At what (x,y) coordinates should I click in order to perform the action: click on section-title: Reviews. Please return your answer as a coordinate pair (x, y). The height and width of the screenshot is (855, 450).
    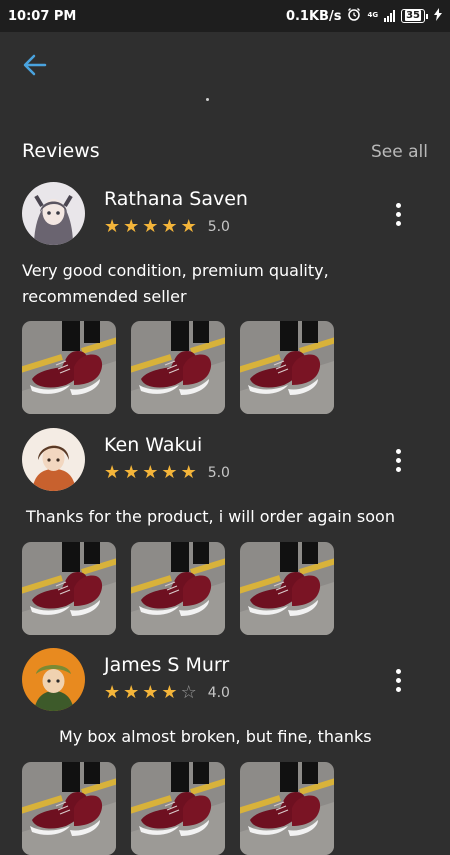
    Looking at the image, I should click on (61, 151).